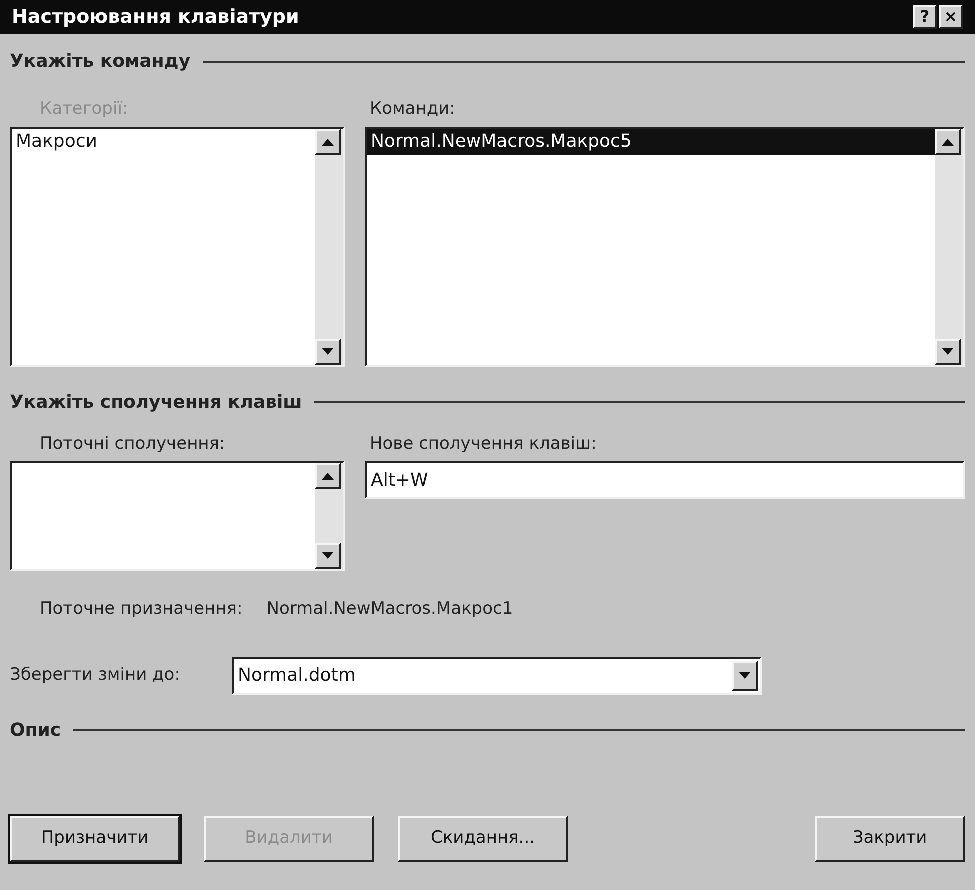 The height and width of the screenshot is (890, 975). What do you see at coordinates (890, 839) in the screenshot?
I see `dialog-button: Закрити` at bounding box center [890, 839].